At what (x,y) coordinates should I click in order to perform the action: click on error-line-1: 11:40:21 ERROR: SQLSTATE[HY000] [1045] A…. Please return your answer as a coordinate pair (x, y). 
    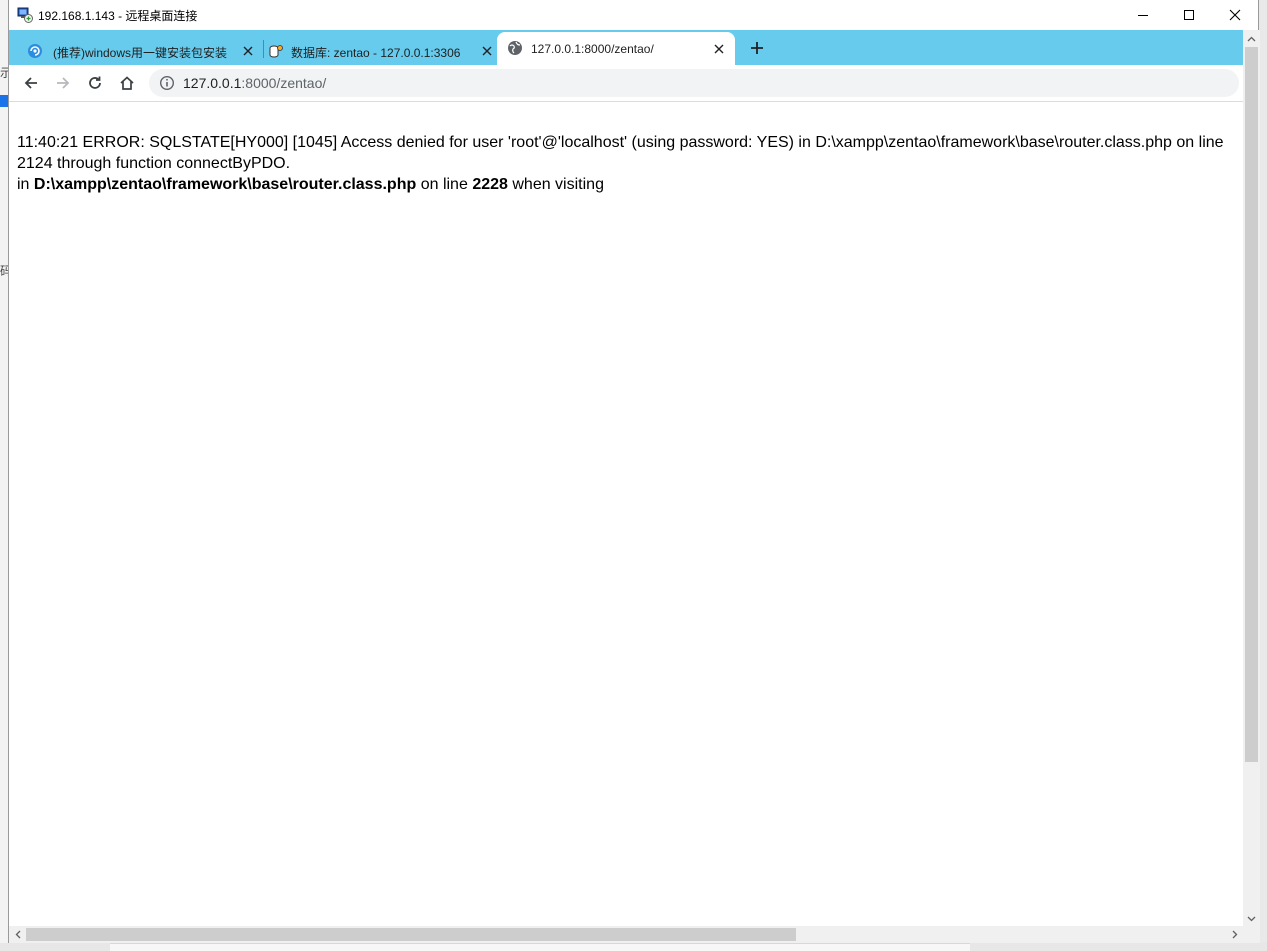
    Looking at the image, I should click on (620, 142).